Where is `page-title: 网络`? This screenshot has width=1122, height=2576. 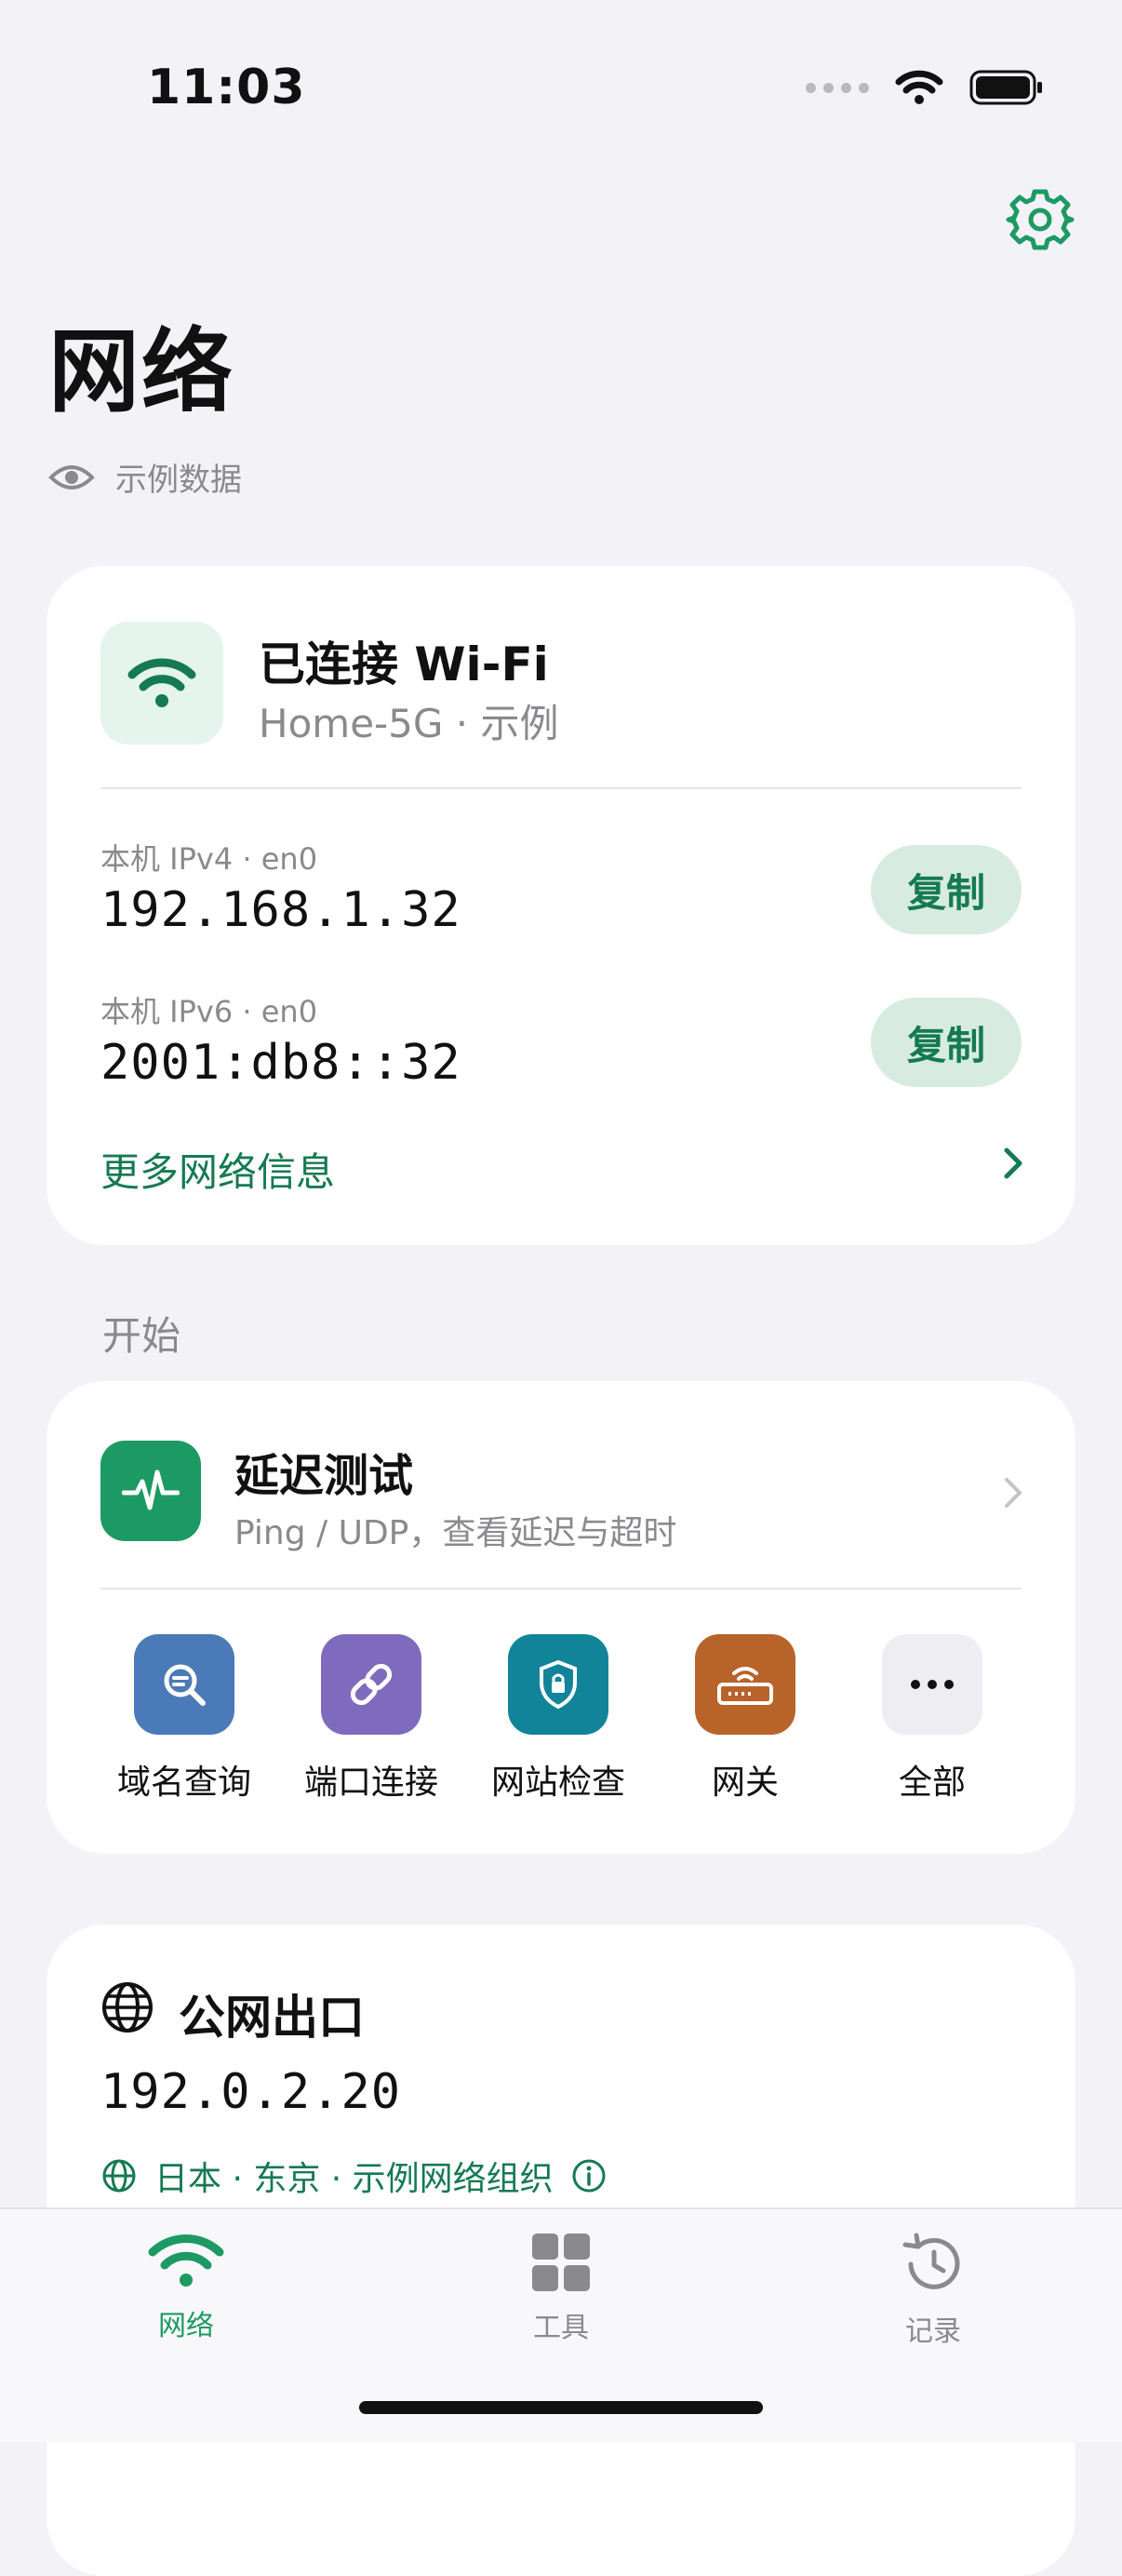 page-title: 网络 is located at coordinates (141, 372).